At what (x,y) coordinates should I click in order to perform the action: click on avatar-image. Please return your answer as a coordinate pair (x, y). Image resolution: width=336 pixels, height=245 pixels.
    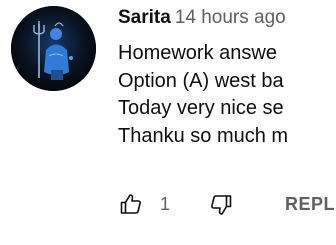
    Looking at the image, I should click on (53, 48).